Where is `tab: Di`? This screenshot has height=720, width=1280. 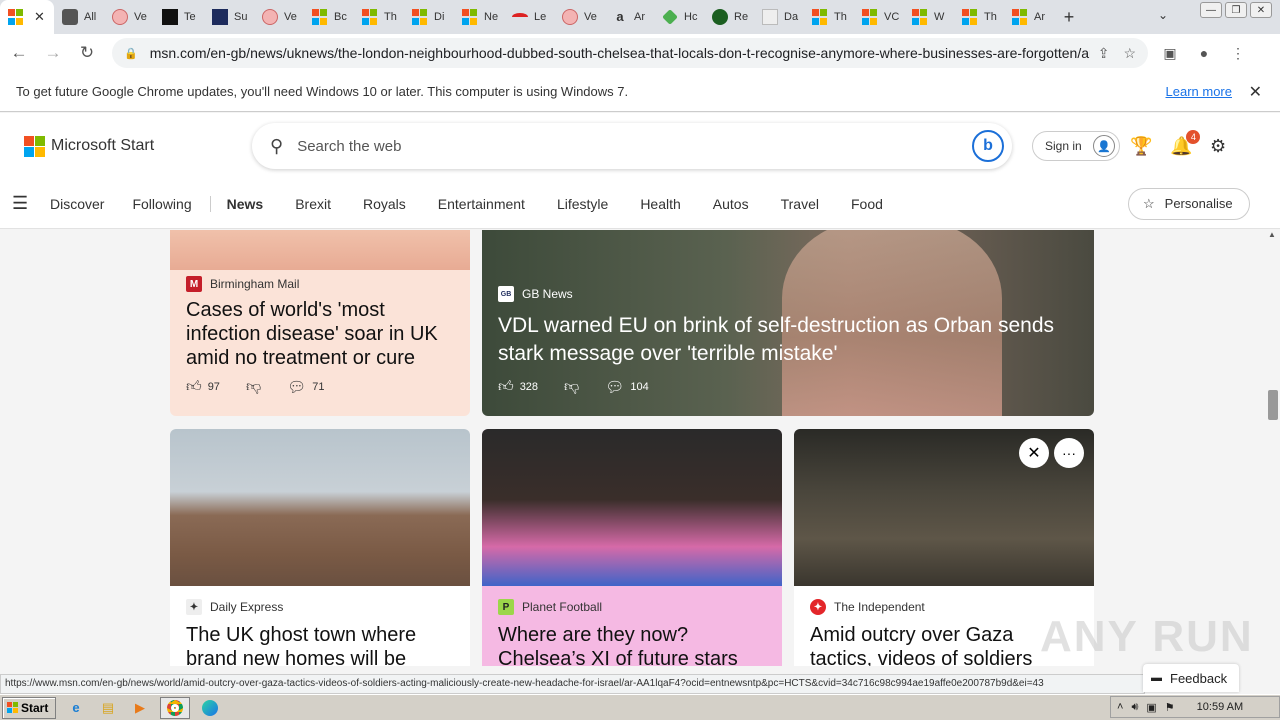 tab: Di is located at coordinates (429, 17).